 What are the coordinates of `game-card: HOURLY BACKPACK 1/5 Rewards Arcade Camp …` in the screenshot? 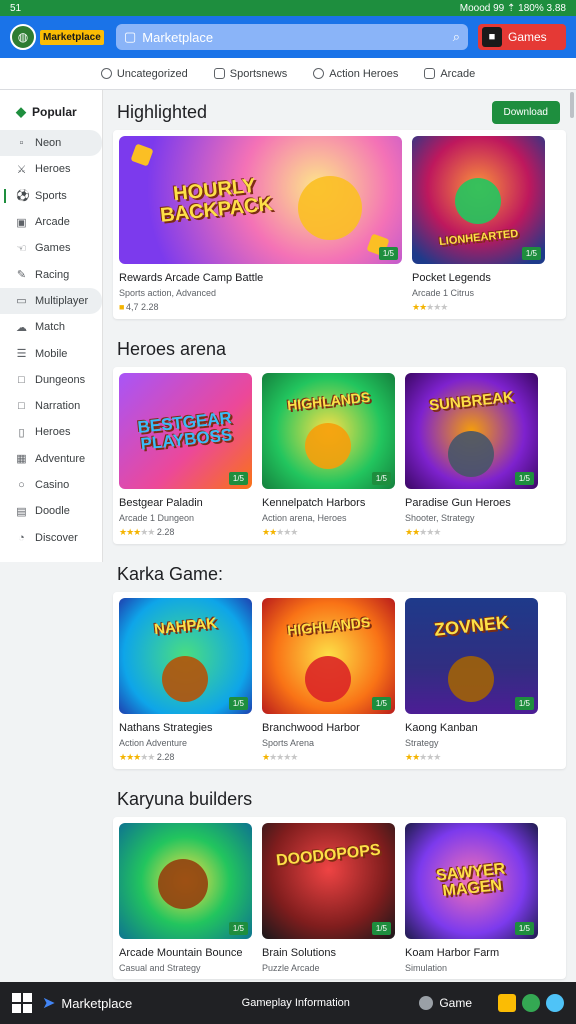 It's located at (260, 224).